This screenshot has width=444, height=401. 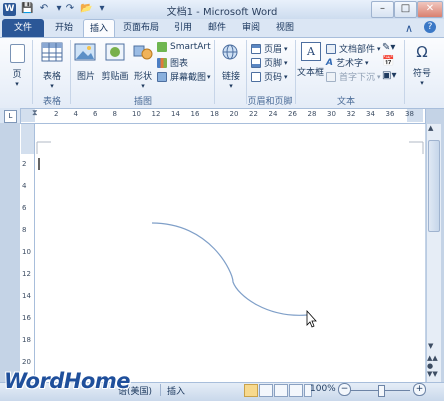 What do you see at coordinates (345, 102) in the screenshot?
I see `group-label-text: 文本` at bounding box center [345, 102].